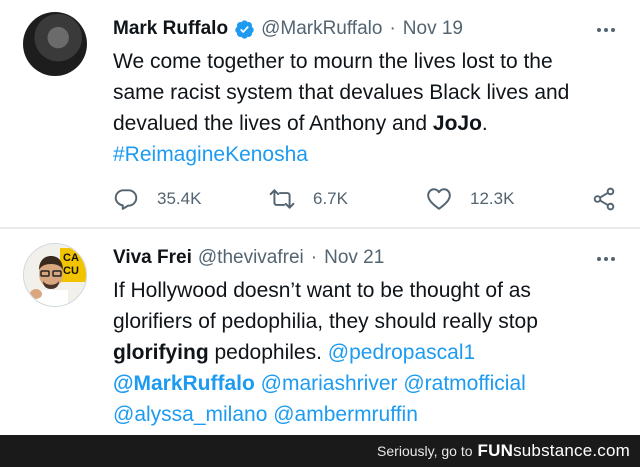 This screenshot has width=640, height=467. I want to click on mention-link: @pedropascal1, so click(401, 352).